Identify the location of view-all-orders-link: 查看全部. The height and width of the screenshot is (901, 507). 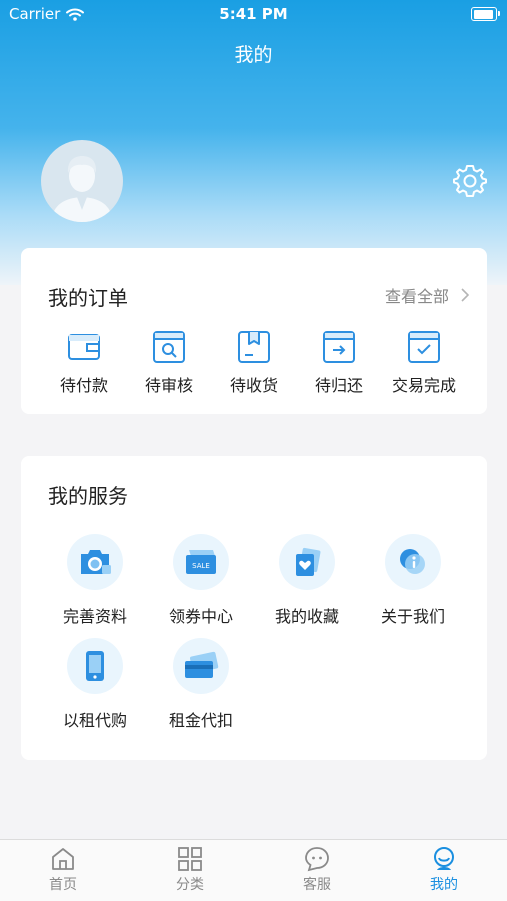
(427, 295).